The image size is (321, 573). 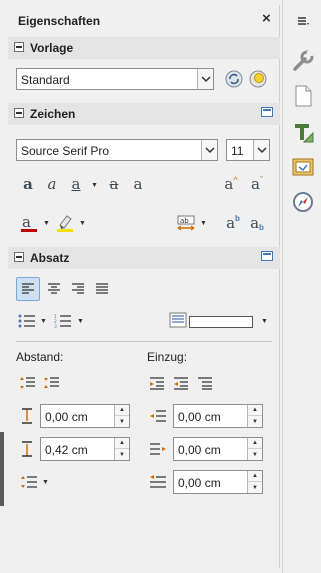 What do you see at coordinates (302, 60) in the screenshot?
I see `properties-icon` at bounding box center [302, 60].